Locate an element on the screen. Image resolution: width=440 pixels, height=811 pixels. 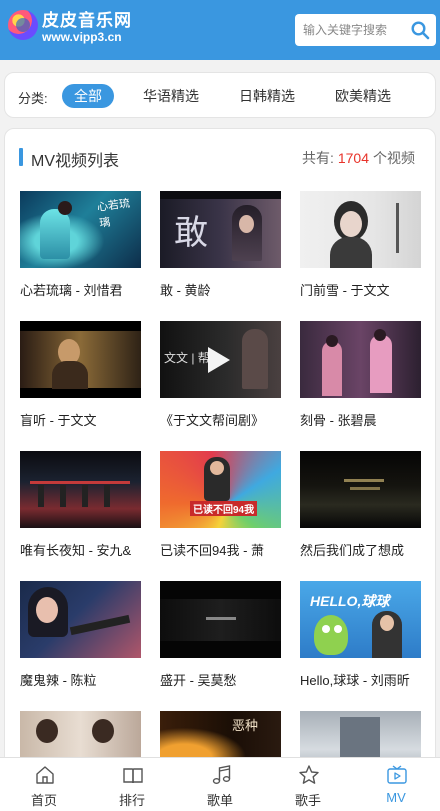
video-item: 盛开 - 吴莫愁 is located at coordinates (220, 634).